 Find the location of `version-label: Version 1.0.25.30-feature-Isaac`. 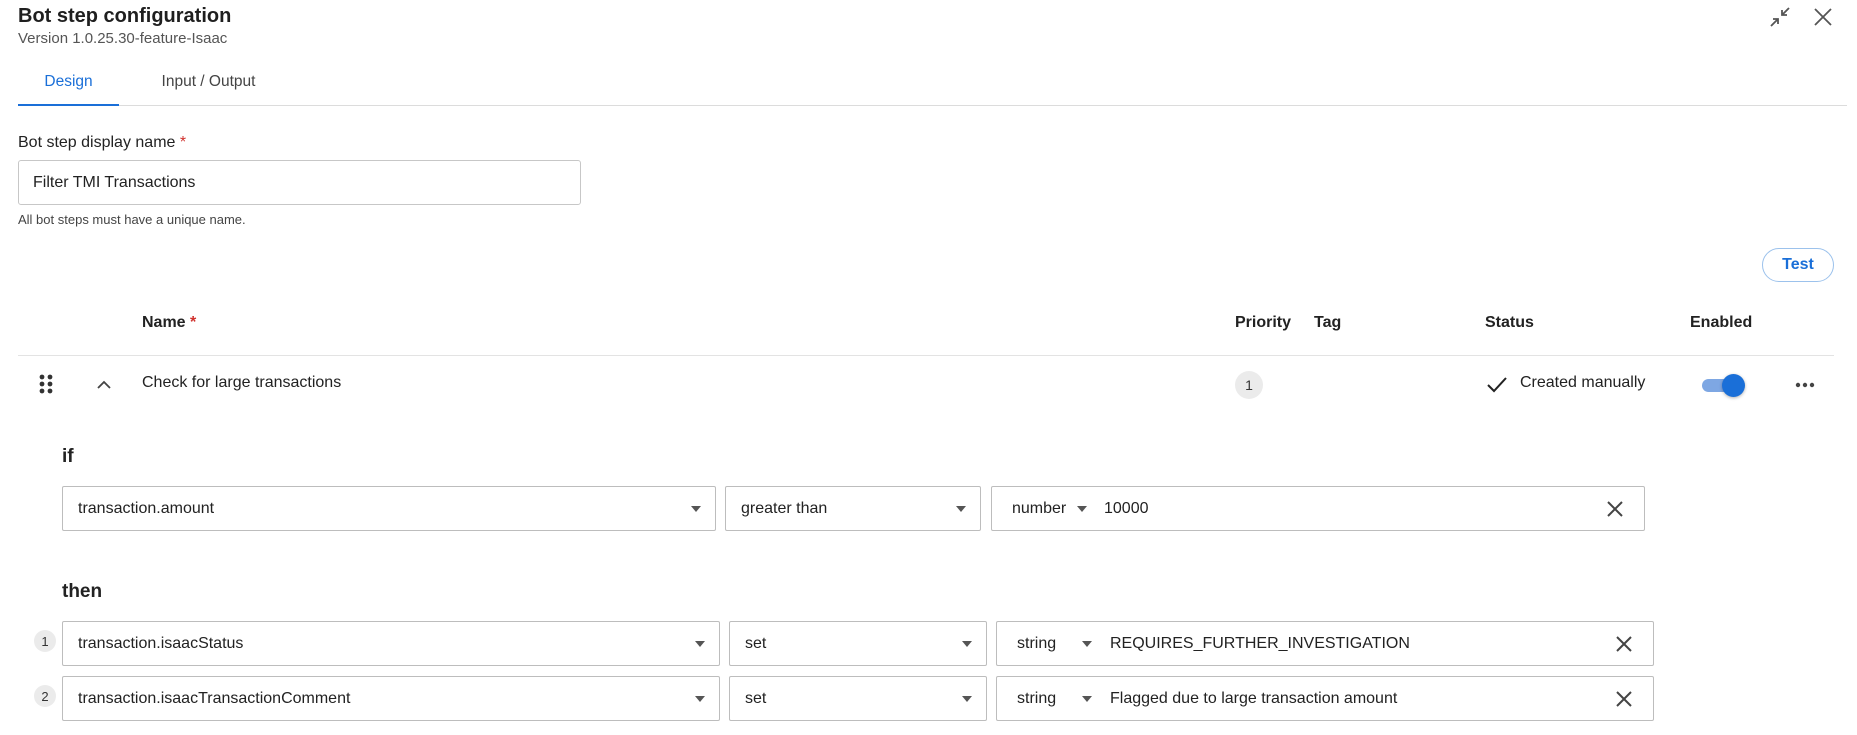

version-label: Version 1.0.25.30-feature-Isaac is located at coordinates (123, 38).